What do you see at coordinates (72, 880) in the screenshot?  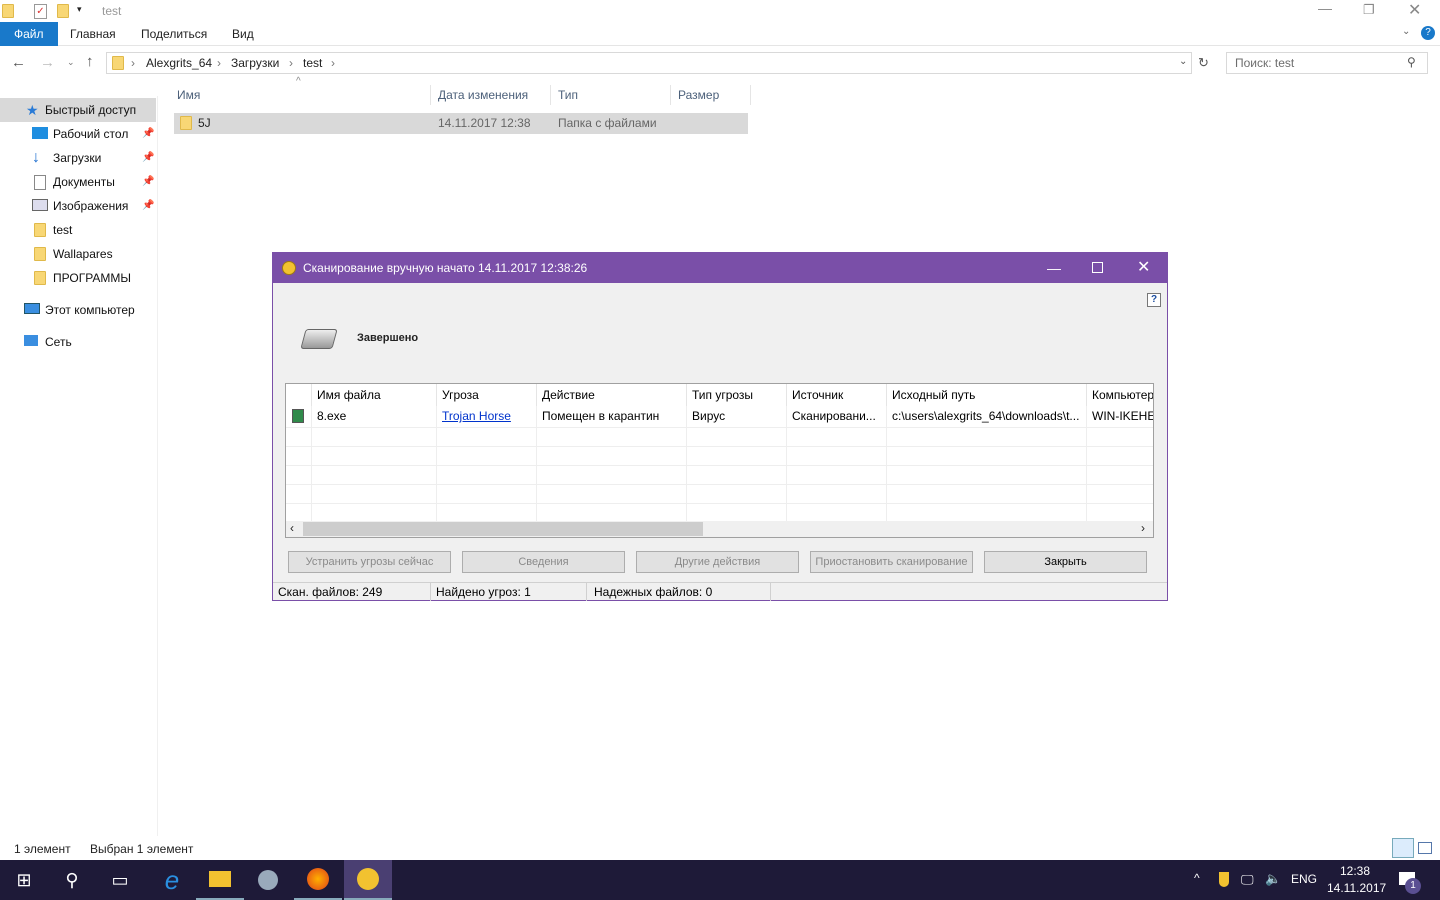 I see `search-button: ⚲` at bounding box center [72, 880].